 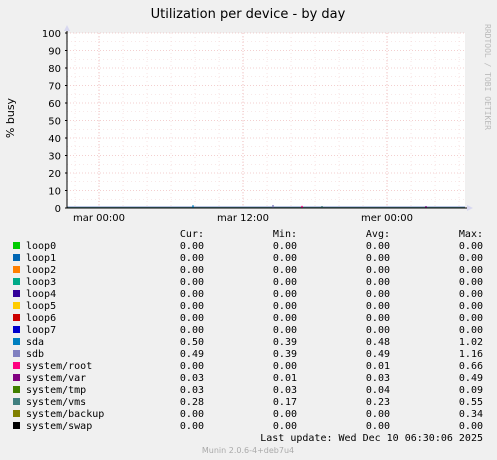 What do you see at coordinates (471, 402) in the screenshot?
I see `legend-system-vms-max: 0.55` at bounding box center [471, 402].